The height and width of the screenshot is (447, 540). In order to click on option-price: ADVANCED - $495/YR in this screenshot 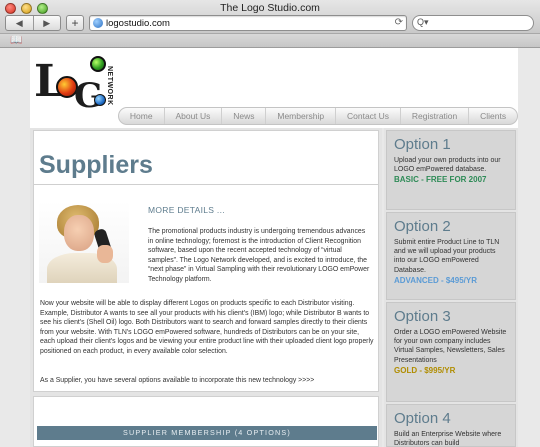, I will do `click(435, 280)`.